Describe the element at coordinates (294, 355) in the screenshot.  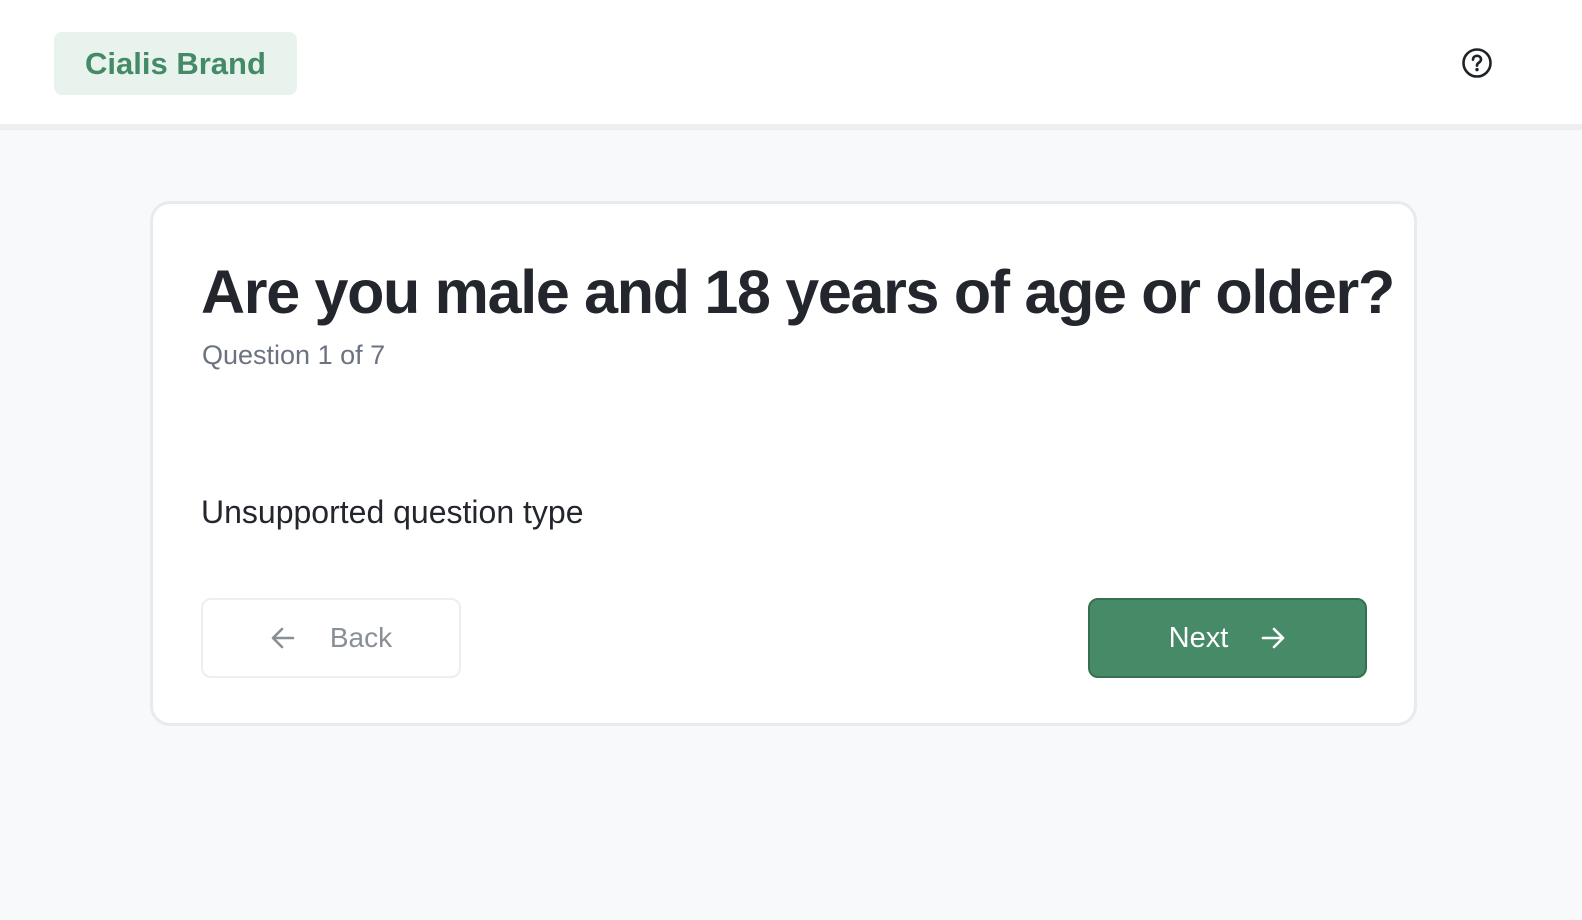
I see `question-progress: Question 1 of 7` at that location.